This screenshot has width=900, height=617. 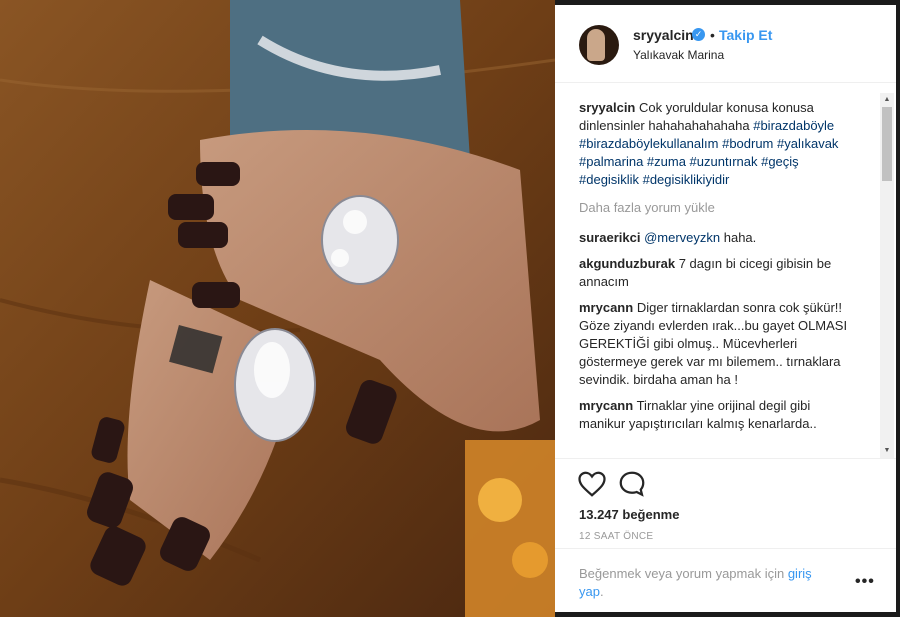 I want to click on scroll-down-arrow-icon: ▼, so click(x=887, y=451).